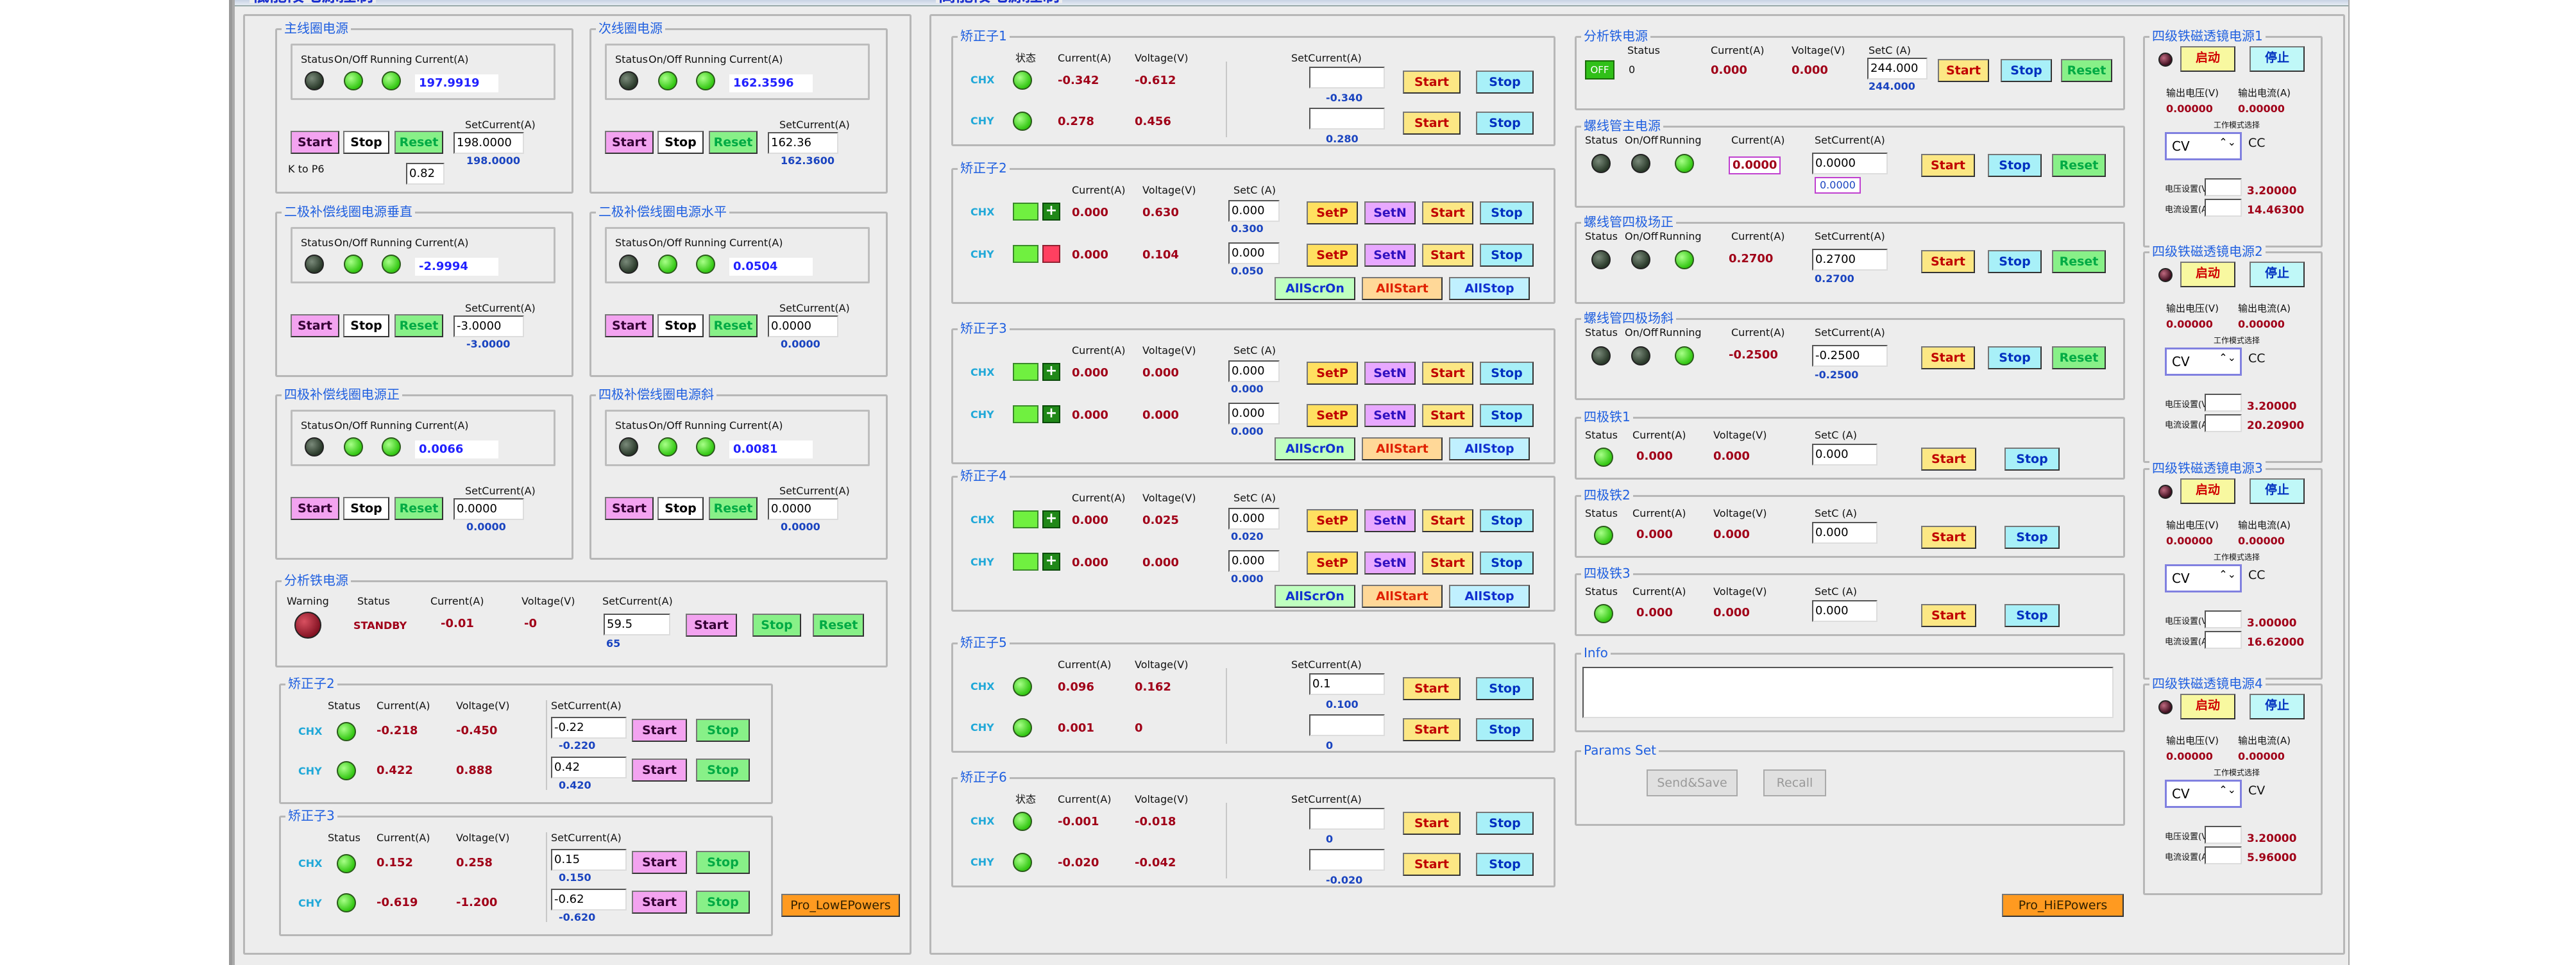 Image resolution: width=2576 pixels, height=965 pixels. I want to click on c4-allstop-button: AllStop, so click(1489, 596).